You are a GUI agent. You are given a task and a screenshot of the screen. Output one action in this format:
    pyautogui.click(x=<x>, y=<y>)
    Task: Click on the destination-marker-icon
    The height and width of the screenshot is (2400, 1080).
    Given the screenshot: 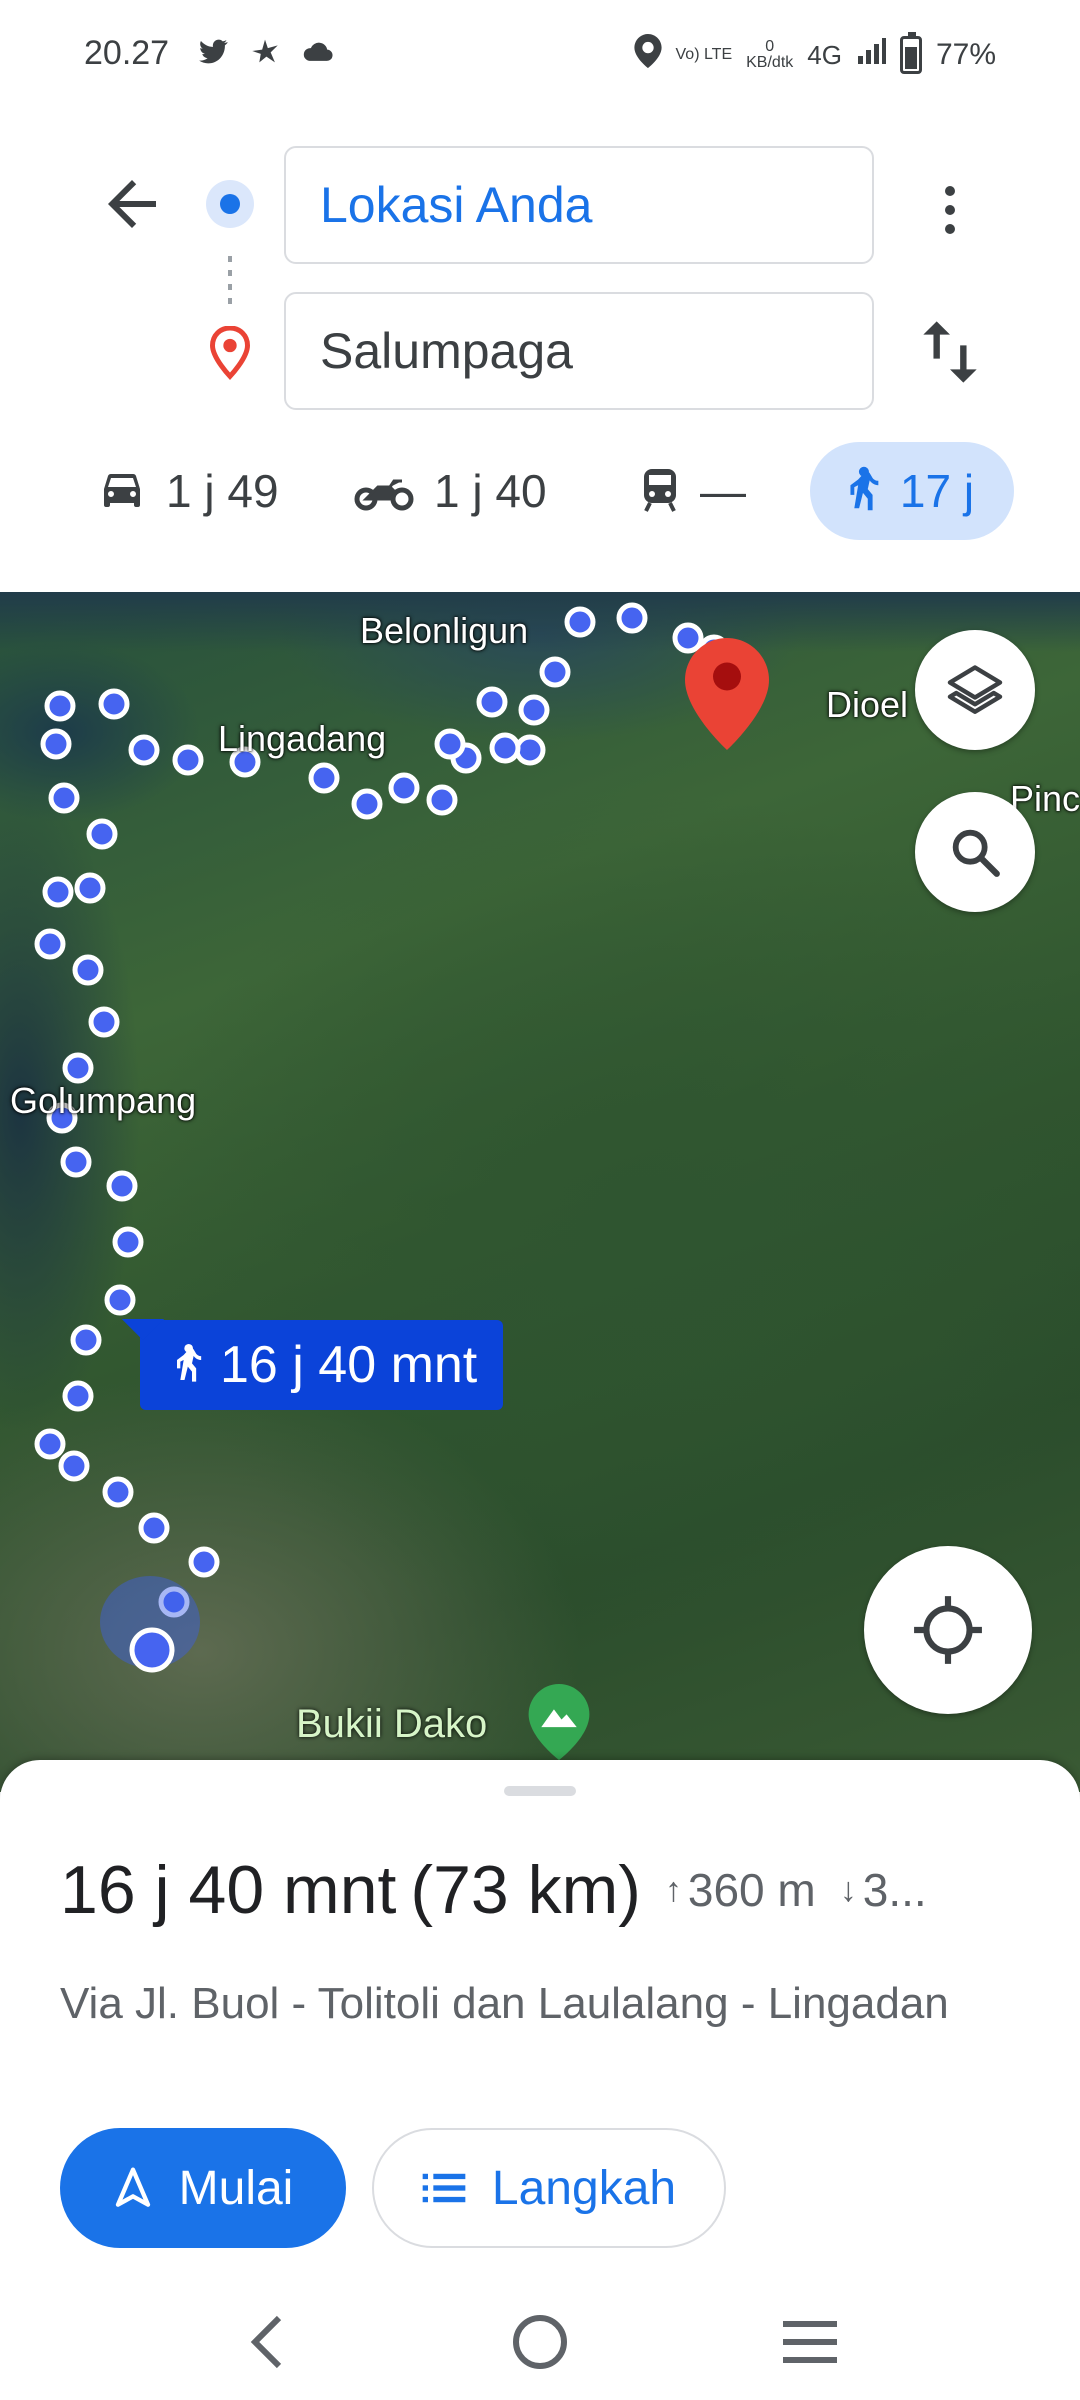 What is the action you would take?
    pyautogui.click(x=727, y=694)
    